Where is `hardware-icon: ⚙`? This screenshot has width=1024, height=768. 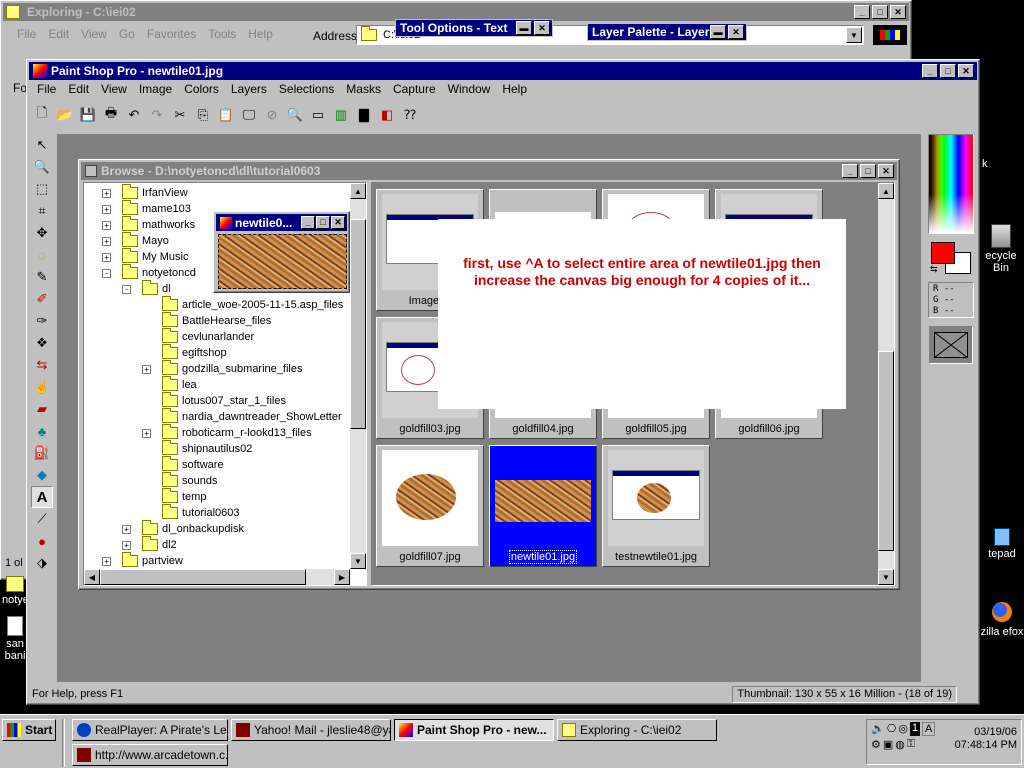
hardware-icon: ⚙ is located at coordinates (876, 744).